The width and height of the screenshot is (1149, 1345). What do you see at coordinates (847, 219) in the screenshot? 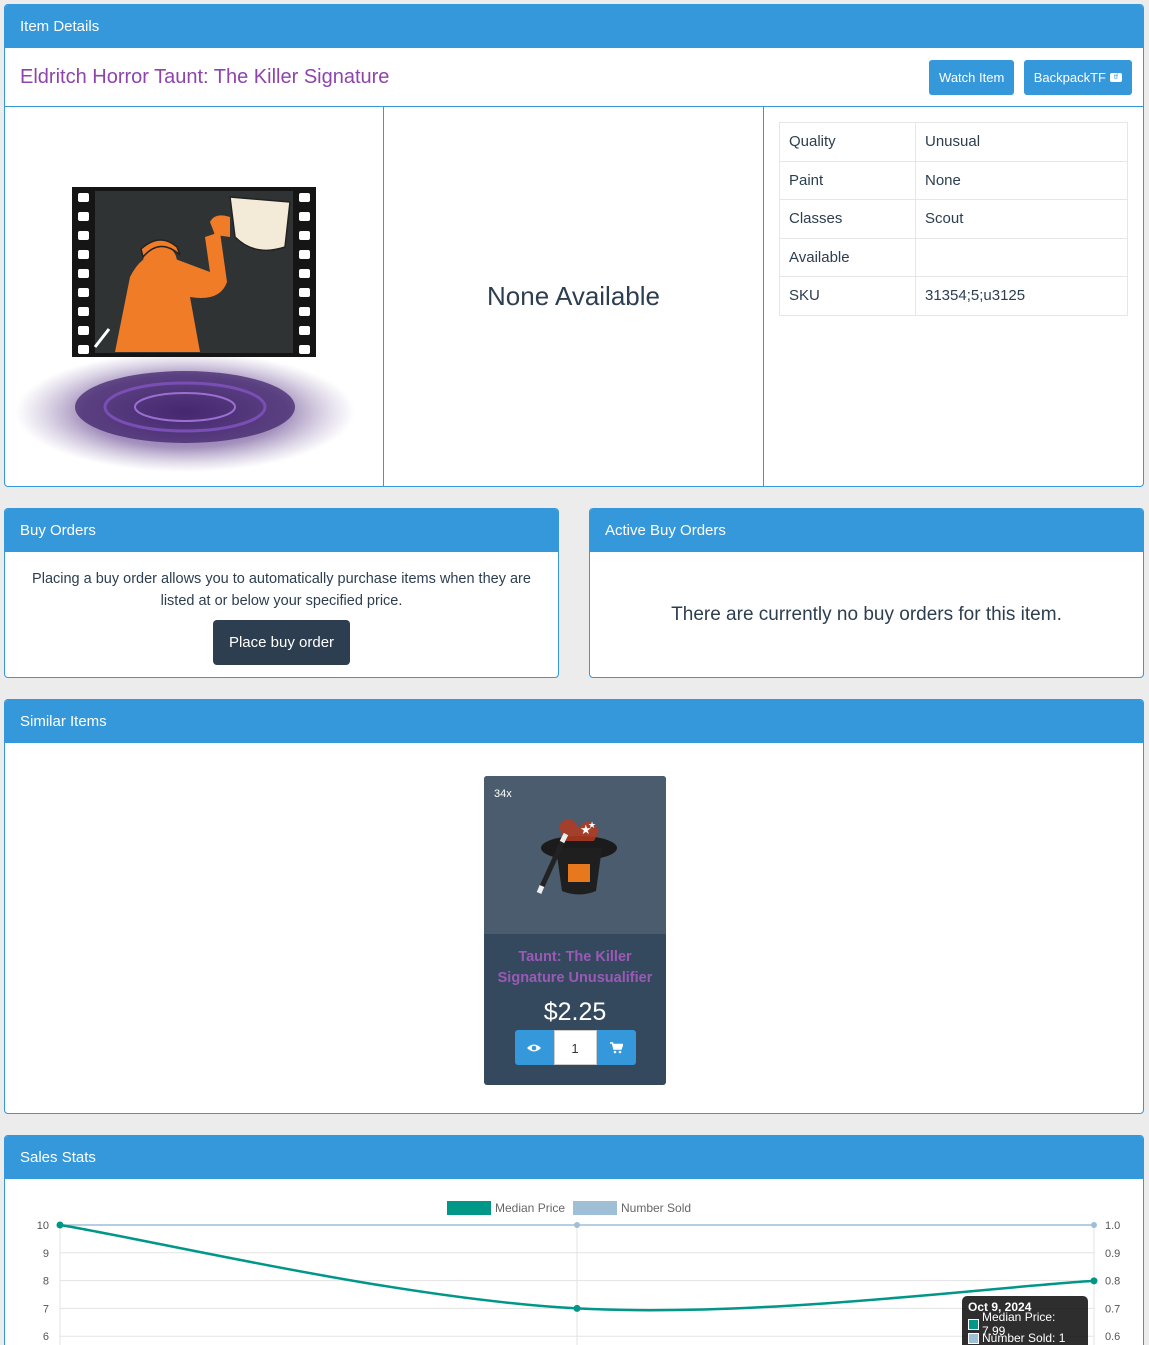
I see `property-label: Classes` at bounding box center [847, 219].